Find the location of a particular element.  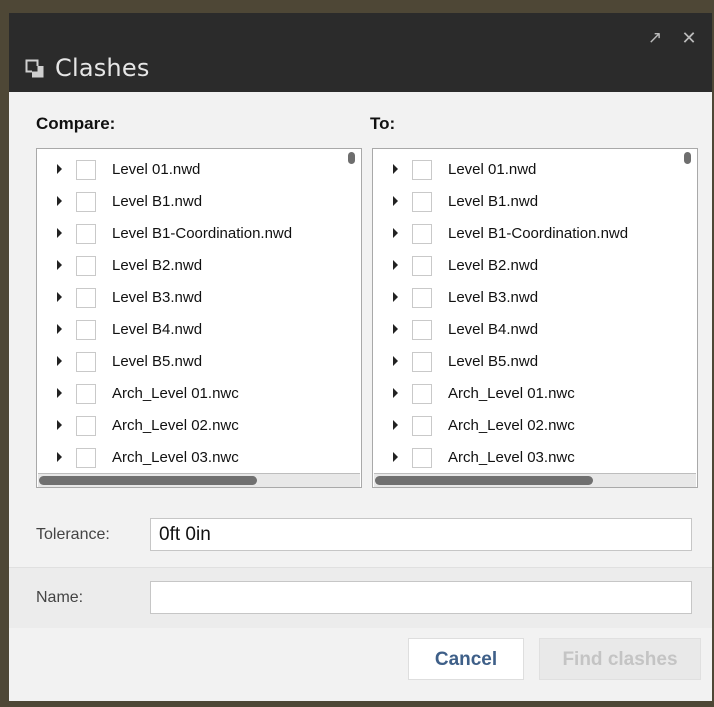

title-bar: Clashes ↗ ✕ is located at coordinates (360, 52).